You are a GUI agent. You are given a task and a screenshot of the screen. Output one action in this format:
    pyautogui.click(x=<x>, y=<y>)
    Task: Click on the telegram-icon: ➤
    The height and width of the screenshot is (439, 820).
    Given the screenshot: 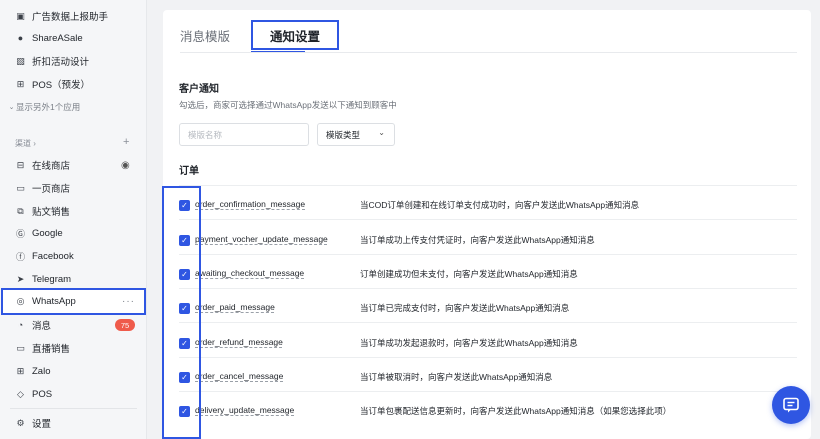 What is the action you would take?
    pyautogui.click(x=20, y=278)
    